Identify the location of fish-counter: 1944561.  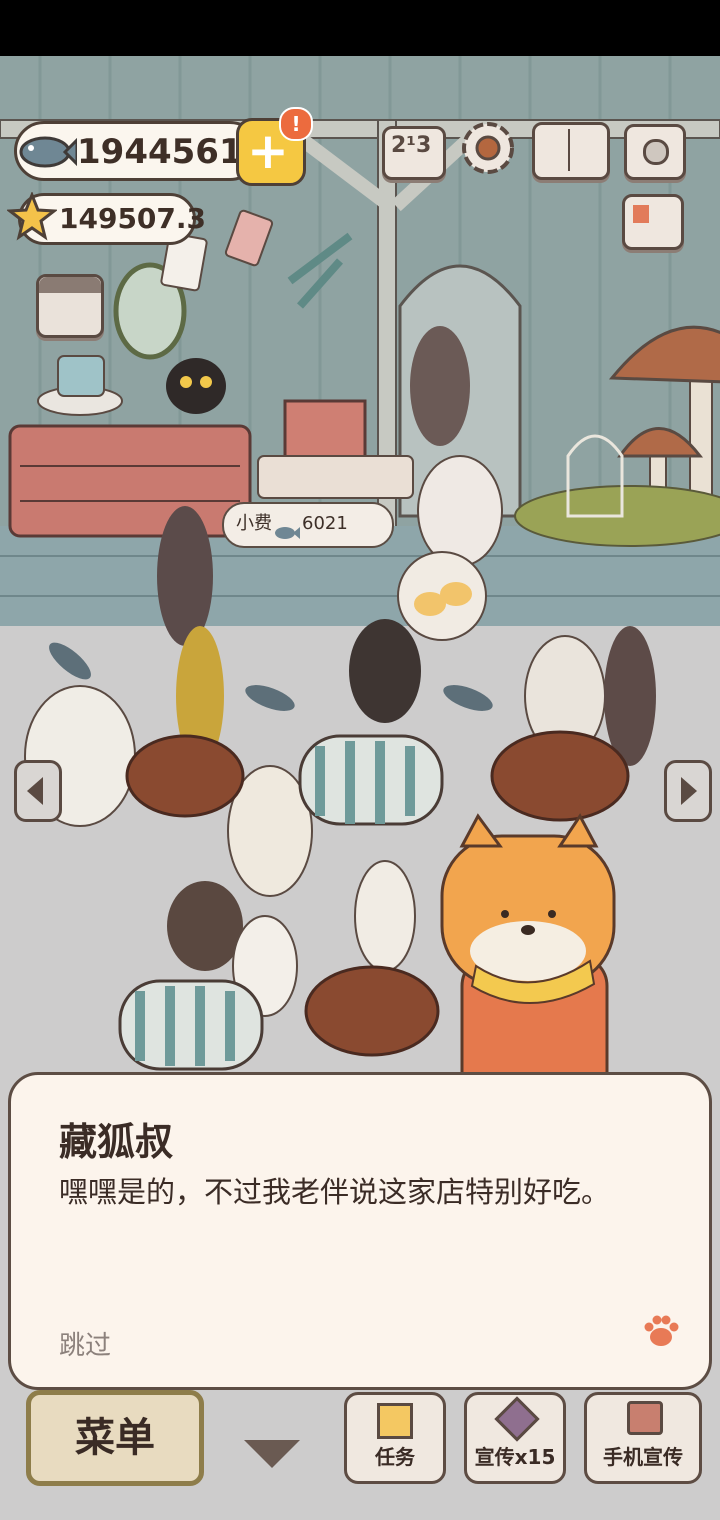
(137, 151).